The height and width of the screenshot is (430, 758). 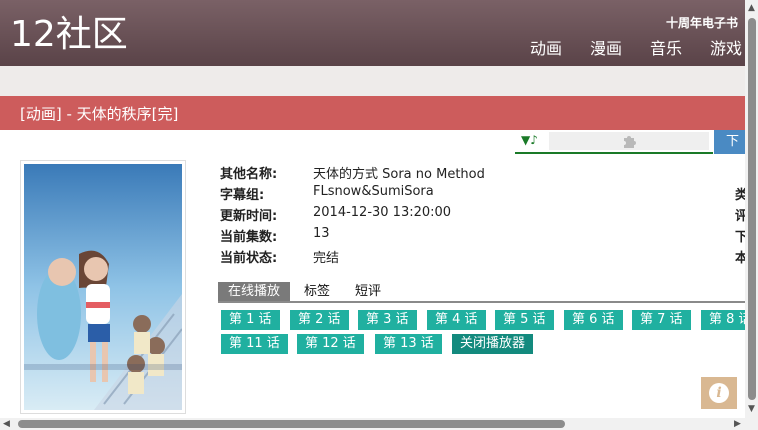 I want to click on scroll-right-arrow-icon: ▶, so click(x=737, y=424).